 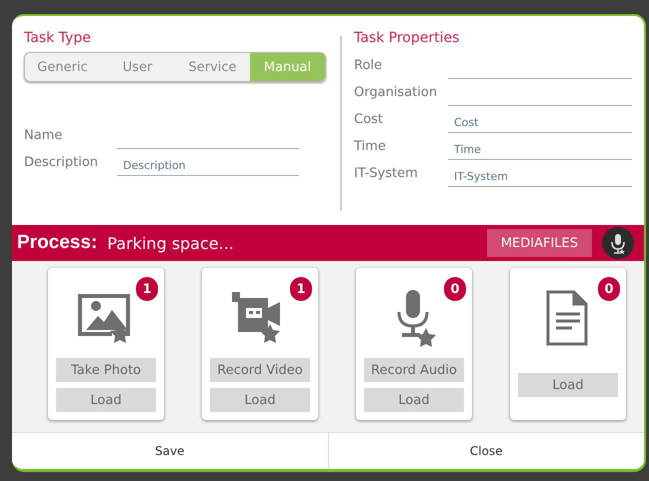 What do you see at coordinates (539, 243) in the screenshot?
I see `mediafiles-button: MEDIAFILES` at bounding box center [539, 243].